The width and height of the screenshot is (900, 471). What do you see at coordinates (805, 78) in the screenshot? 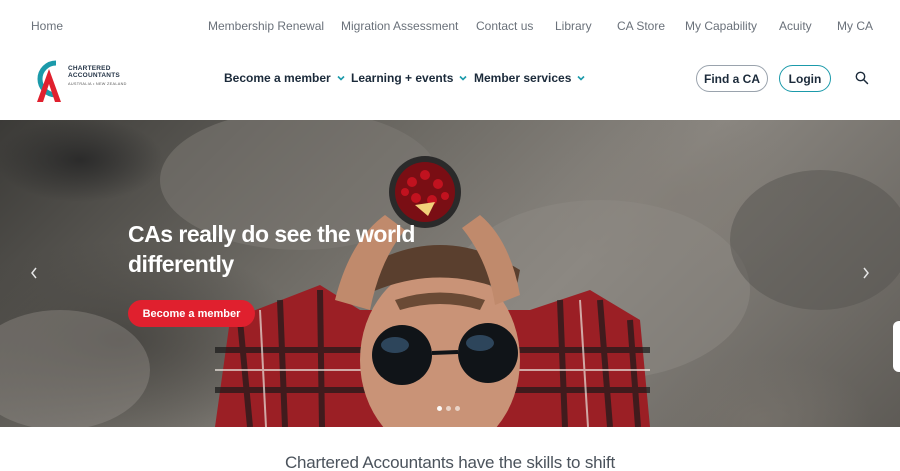
I see `login-button: Login` at bounding box center [805, 78].